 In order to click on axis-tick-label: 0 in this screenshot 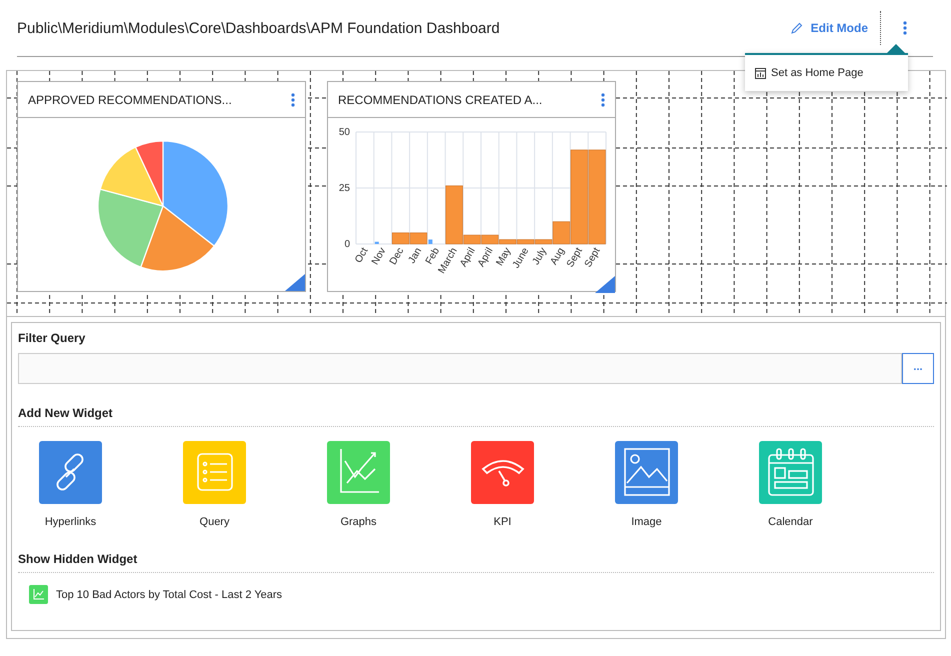, I will do `click(347, 244)`.